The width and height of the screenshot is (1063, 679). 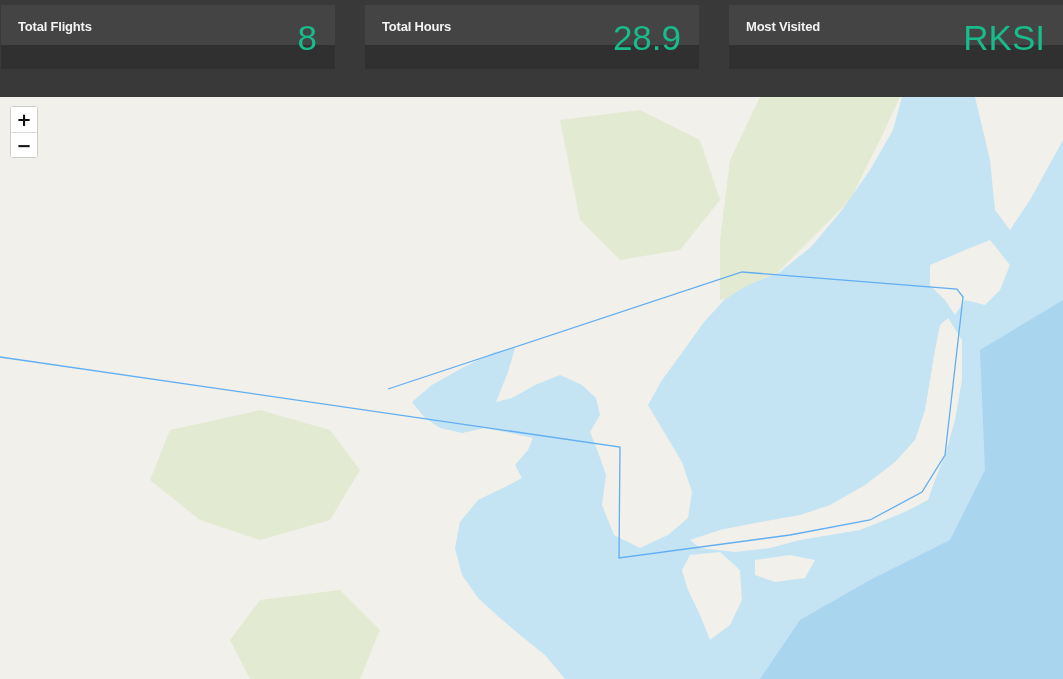 I want to click on stat-label: Most Visited, so click(x=783, y=27).